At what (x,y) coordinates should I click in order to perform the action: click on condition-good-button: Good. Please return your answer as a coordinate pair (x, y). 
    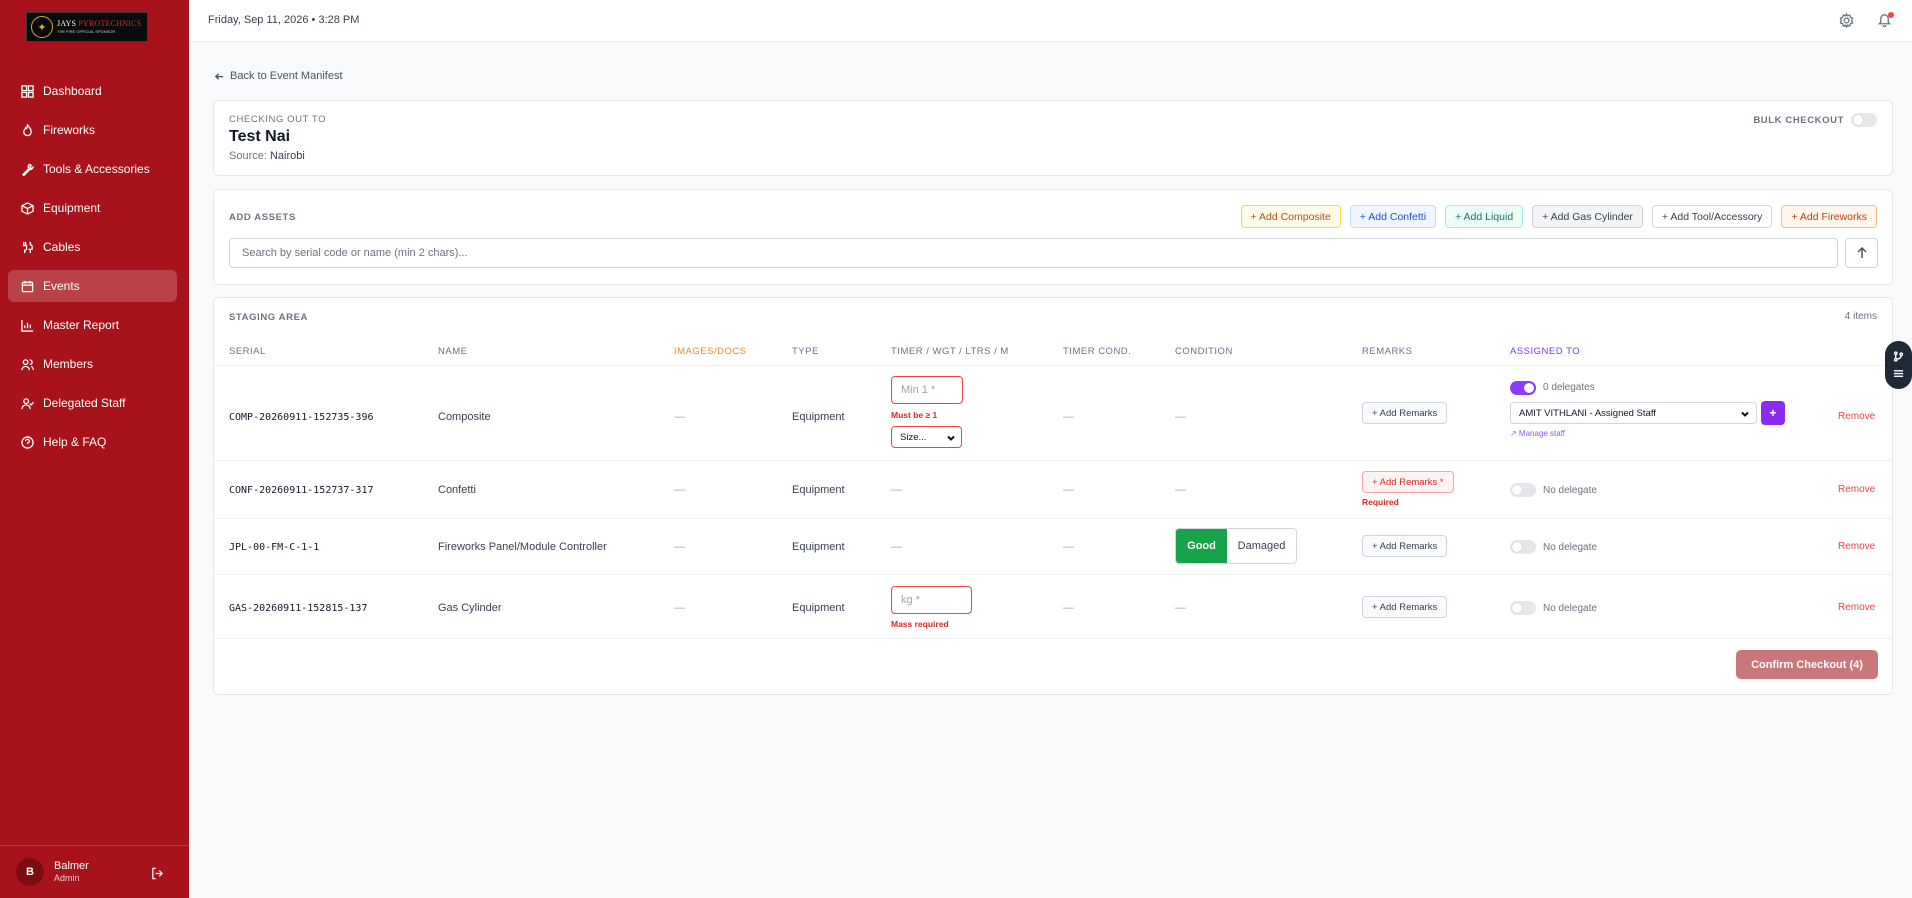
    Looking at the image, I should click on (1201, 546).